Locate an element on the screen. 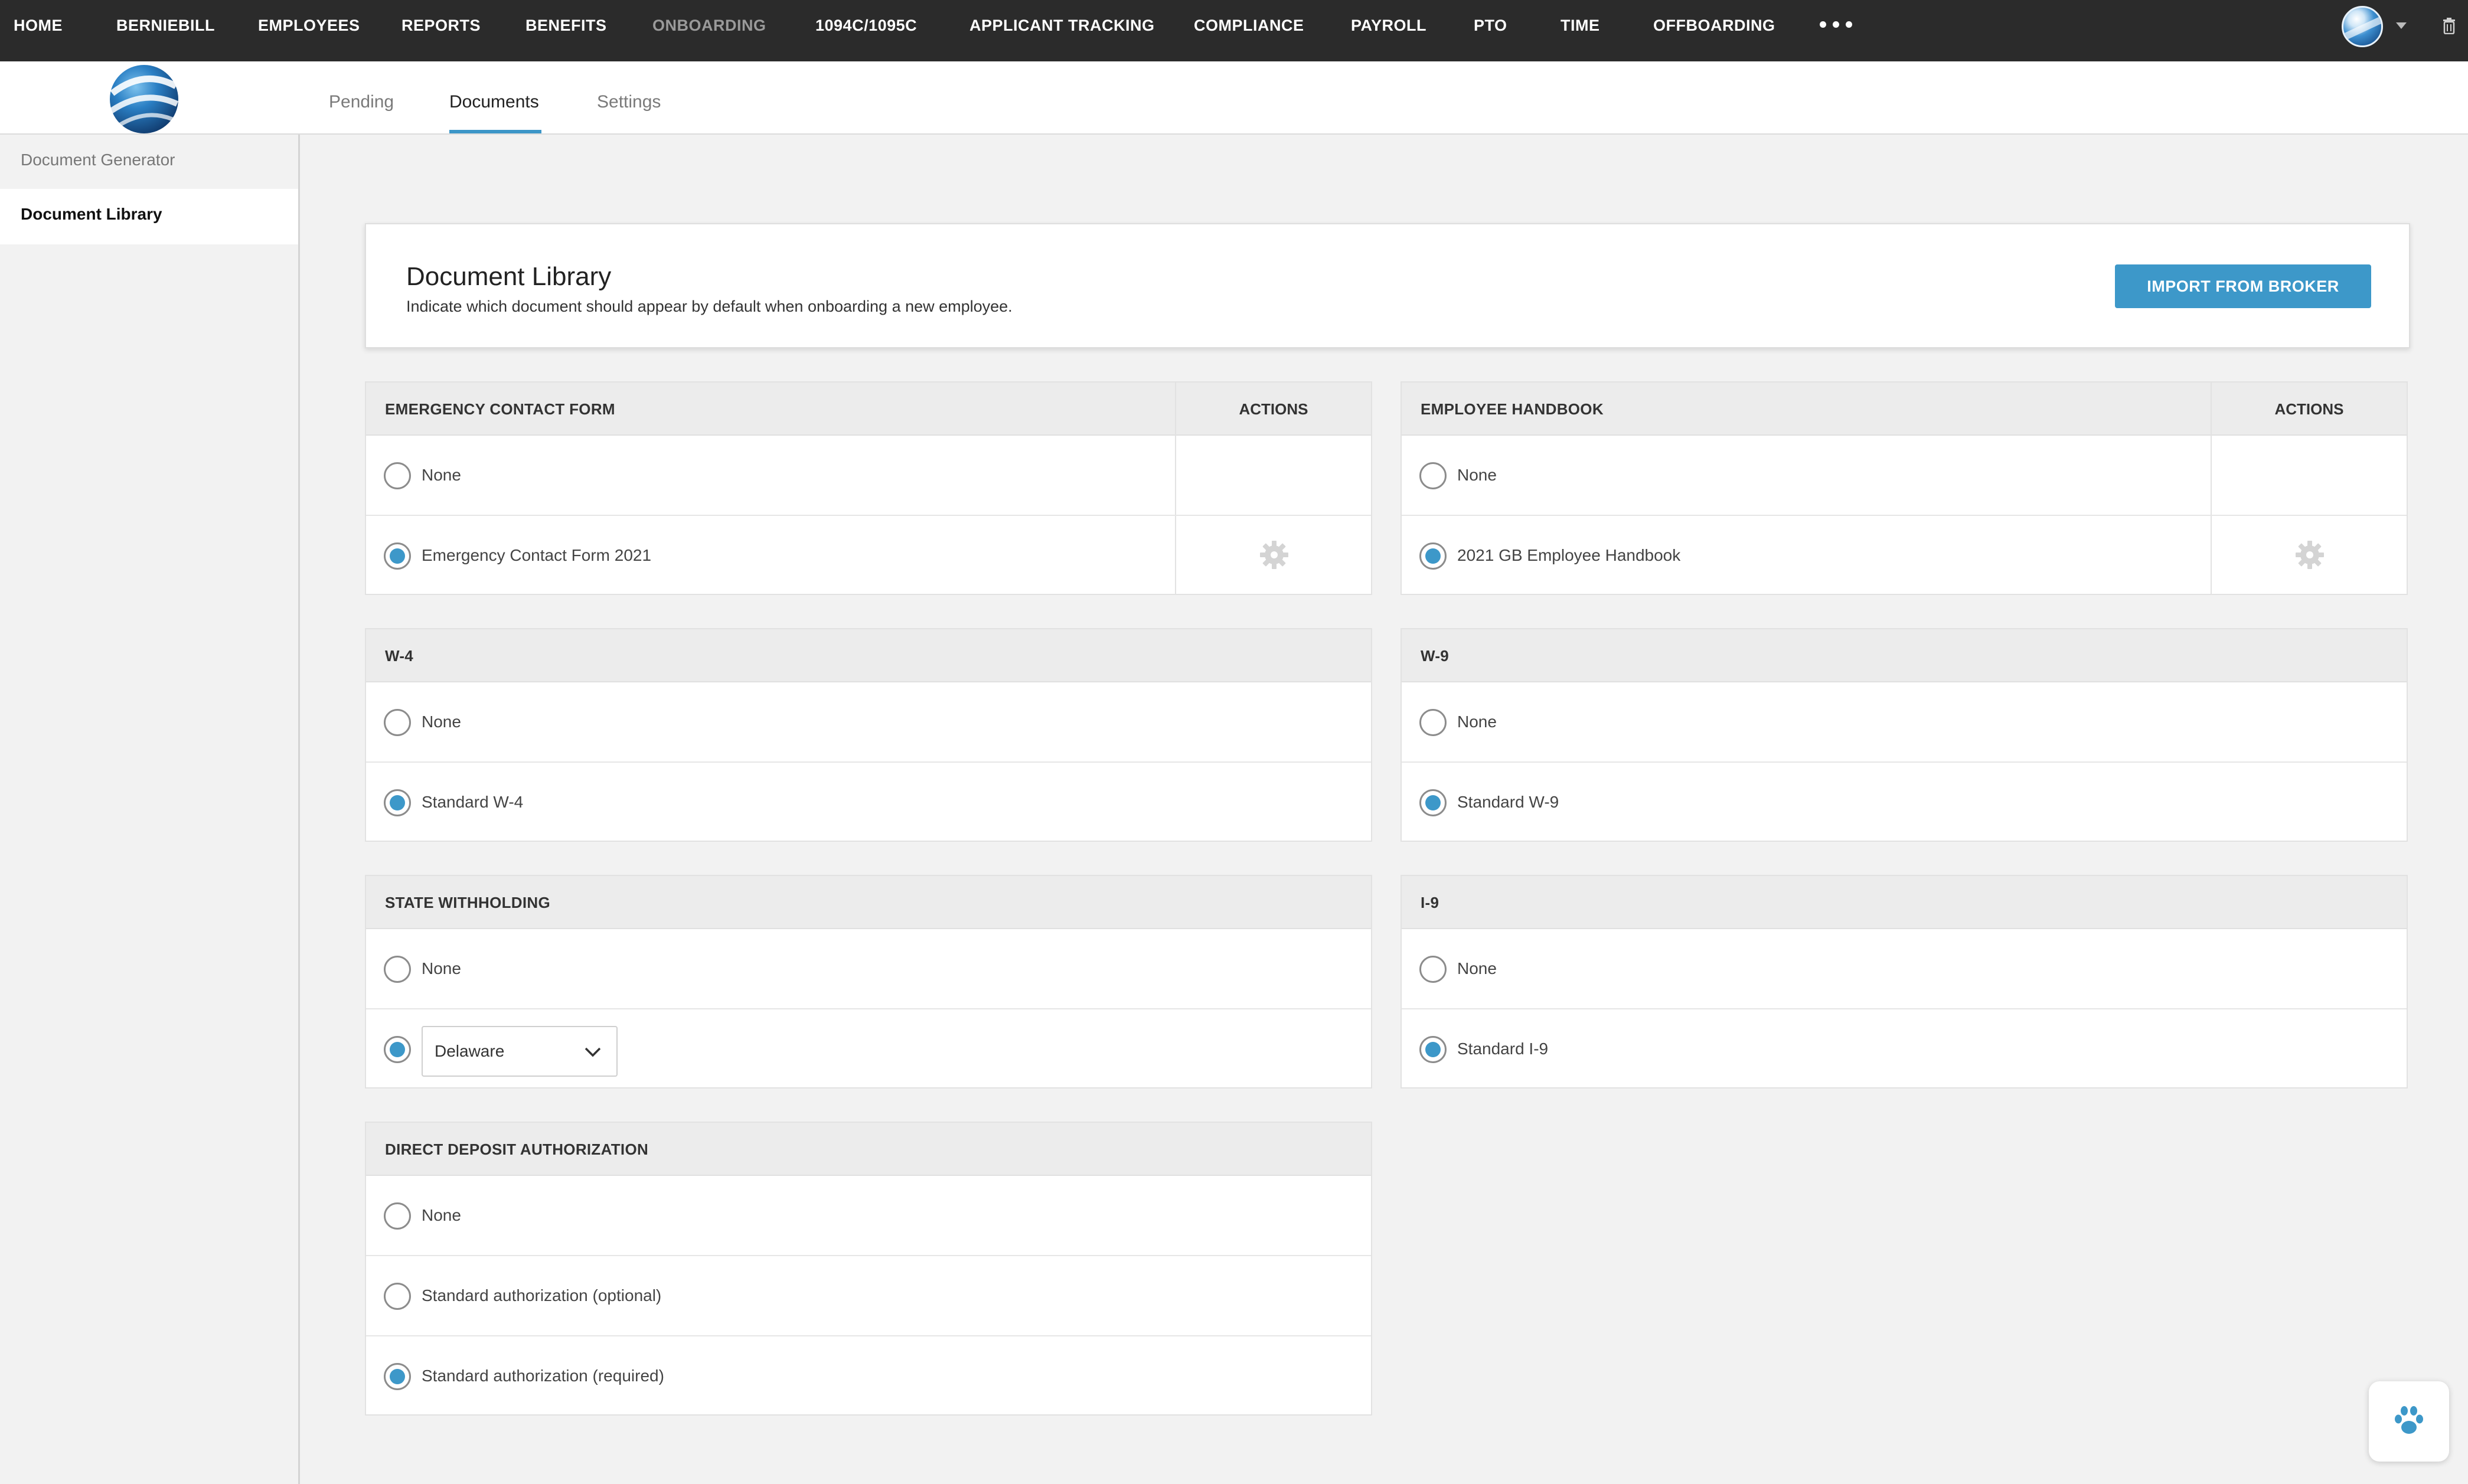 The width and height of the screenshot is (2468, 1484). tab-settings: Settings is located at coordinates (629, 102).